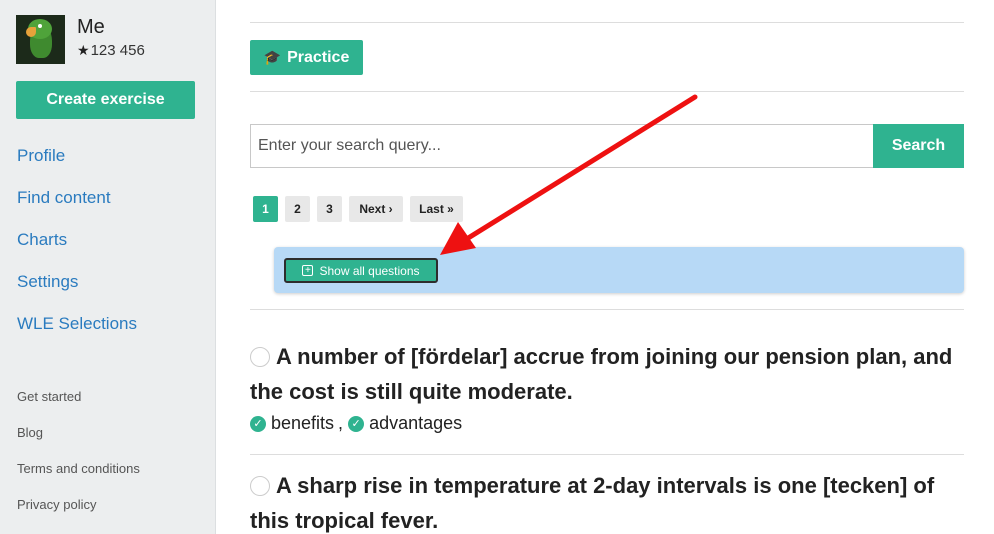  What do you see at coordinates (272, 57) in the screenshot?
I see `graduation-cap-icon: 🎓` at bounding box center [272, 57].